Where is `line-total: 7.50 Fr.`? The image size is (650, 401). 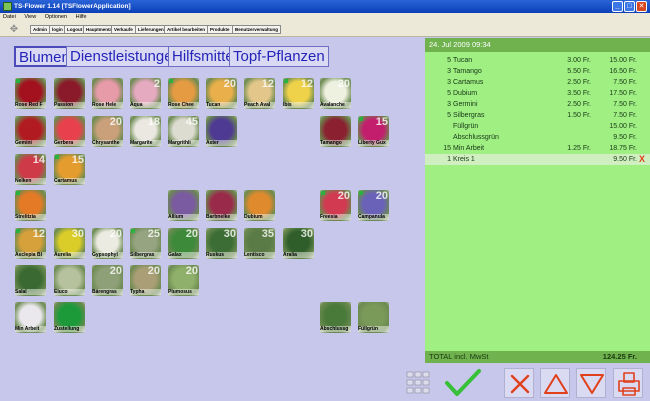
line-total: 7.50 Fr. is located at coordinates (625, 82).